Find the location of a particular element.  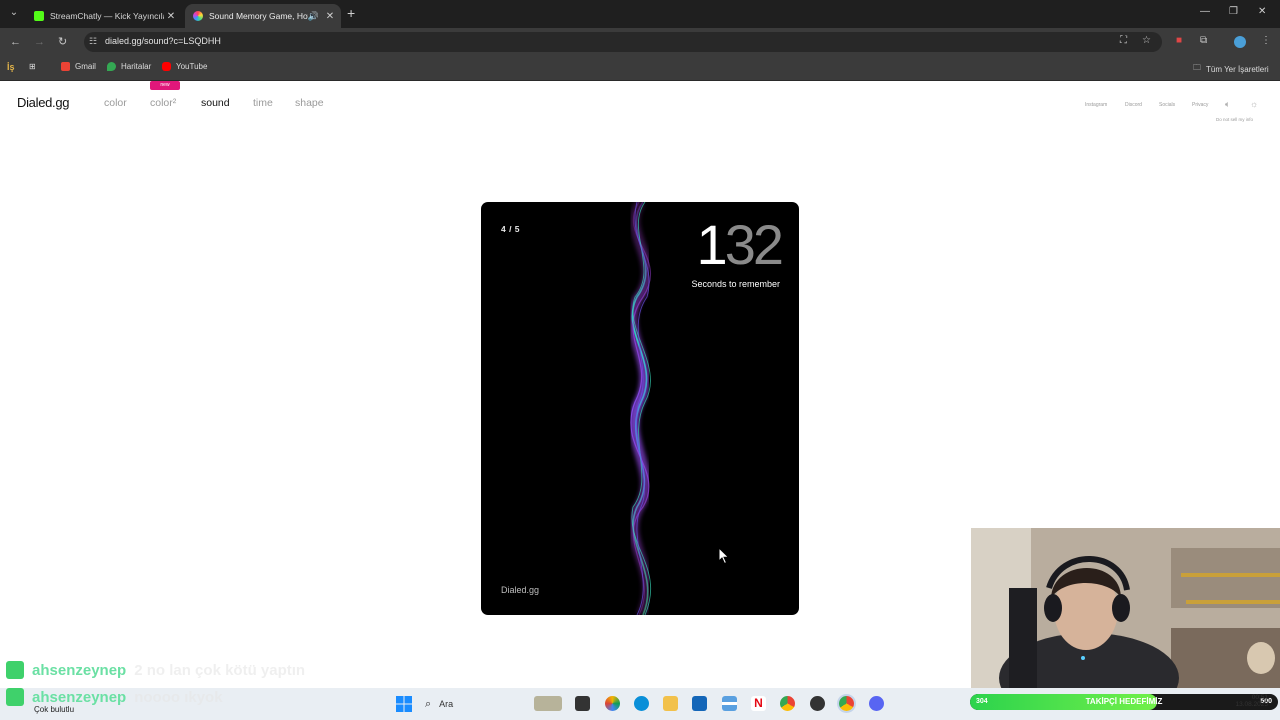

nav-time: time is located at coordinates (263, 103).